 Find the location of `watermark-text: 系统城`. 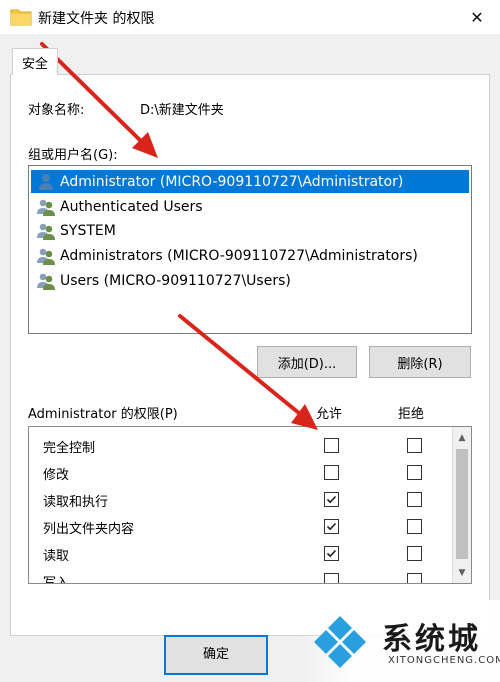

watermark-text: 系统城 is located at coordinates (431, 639).